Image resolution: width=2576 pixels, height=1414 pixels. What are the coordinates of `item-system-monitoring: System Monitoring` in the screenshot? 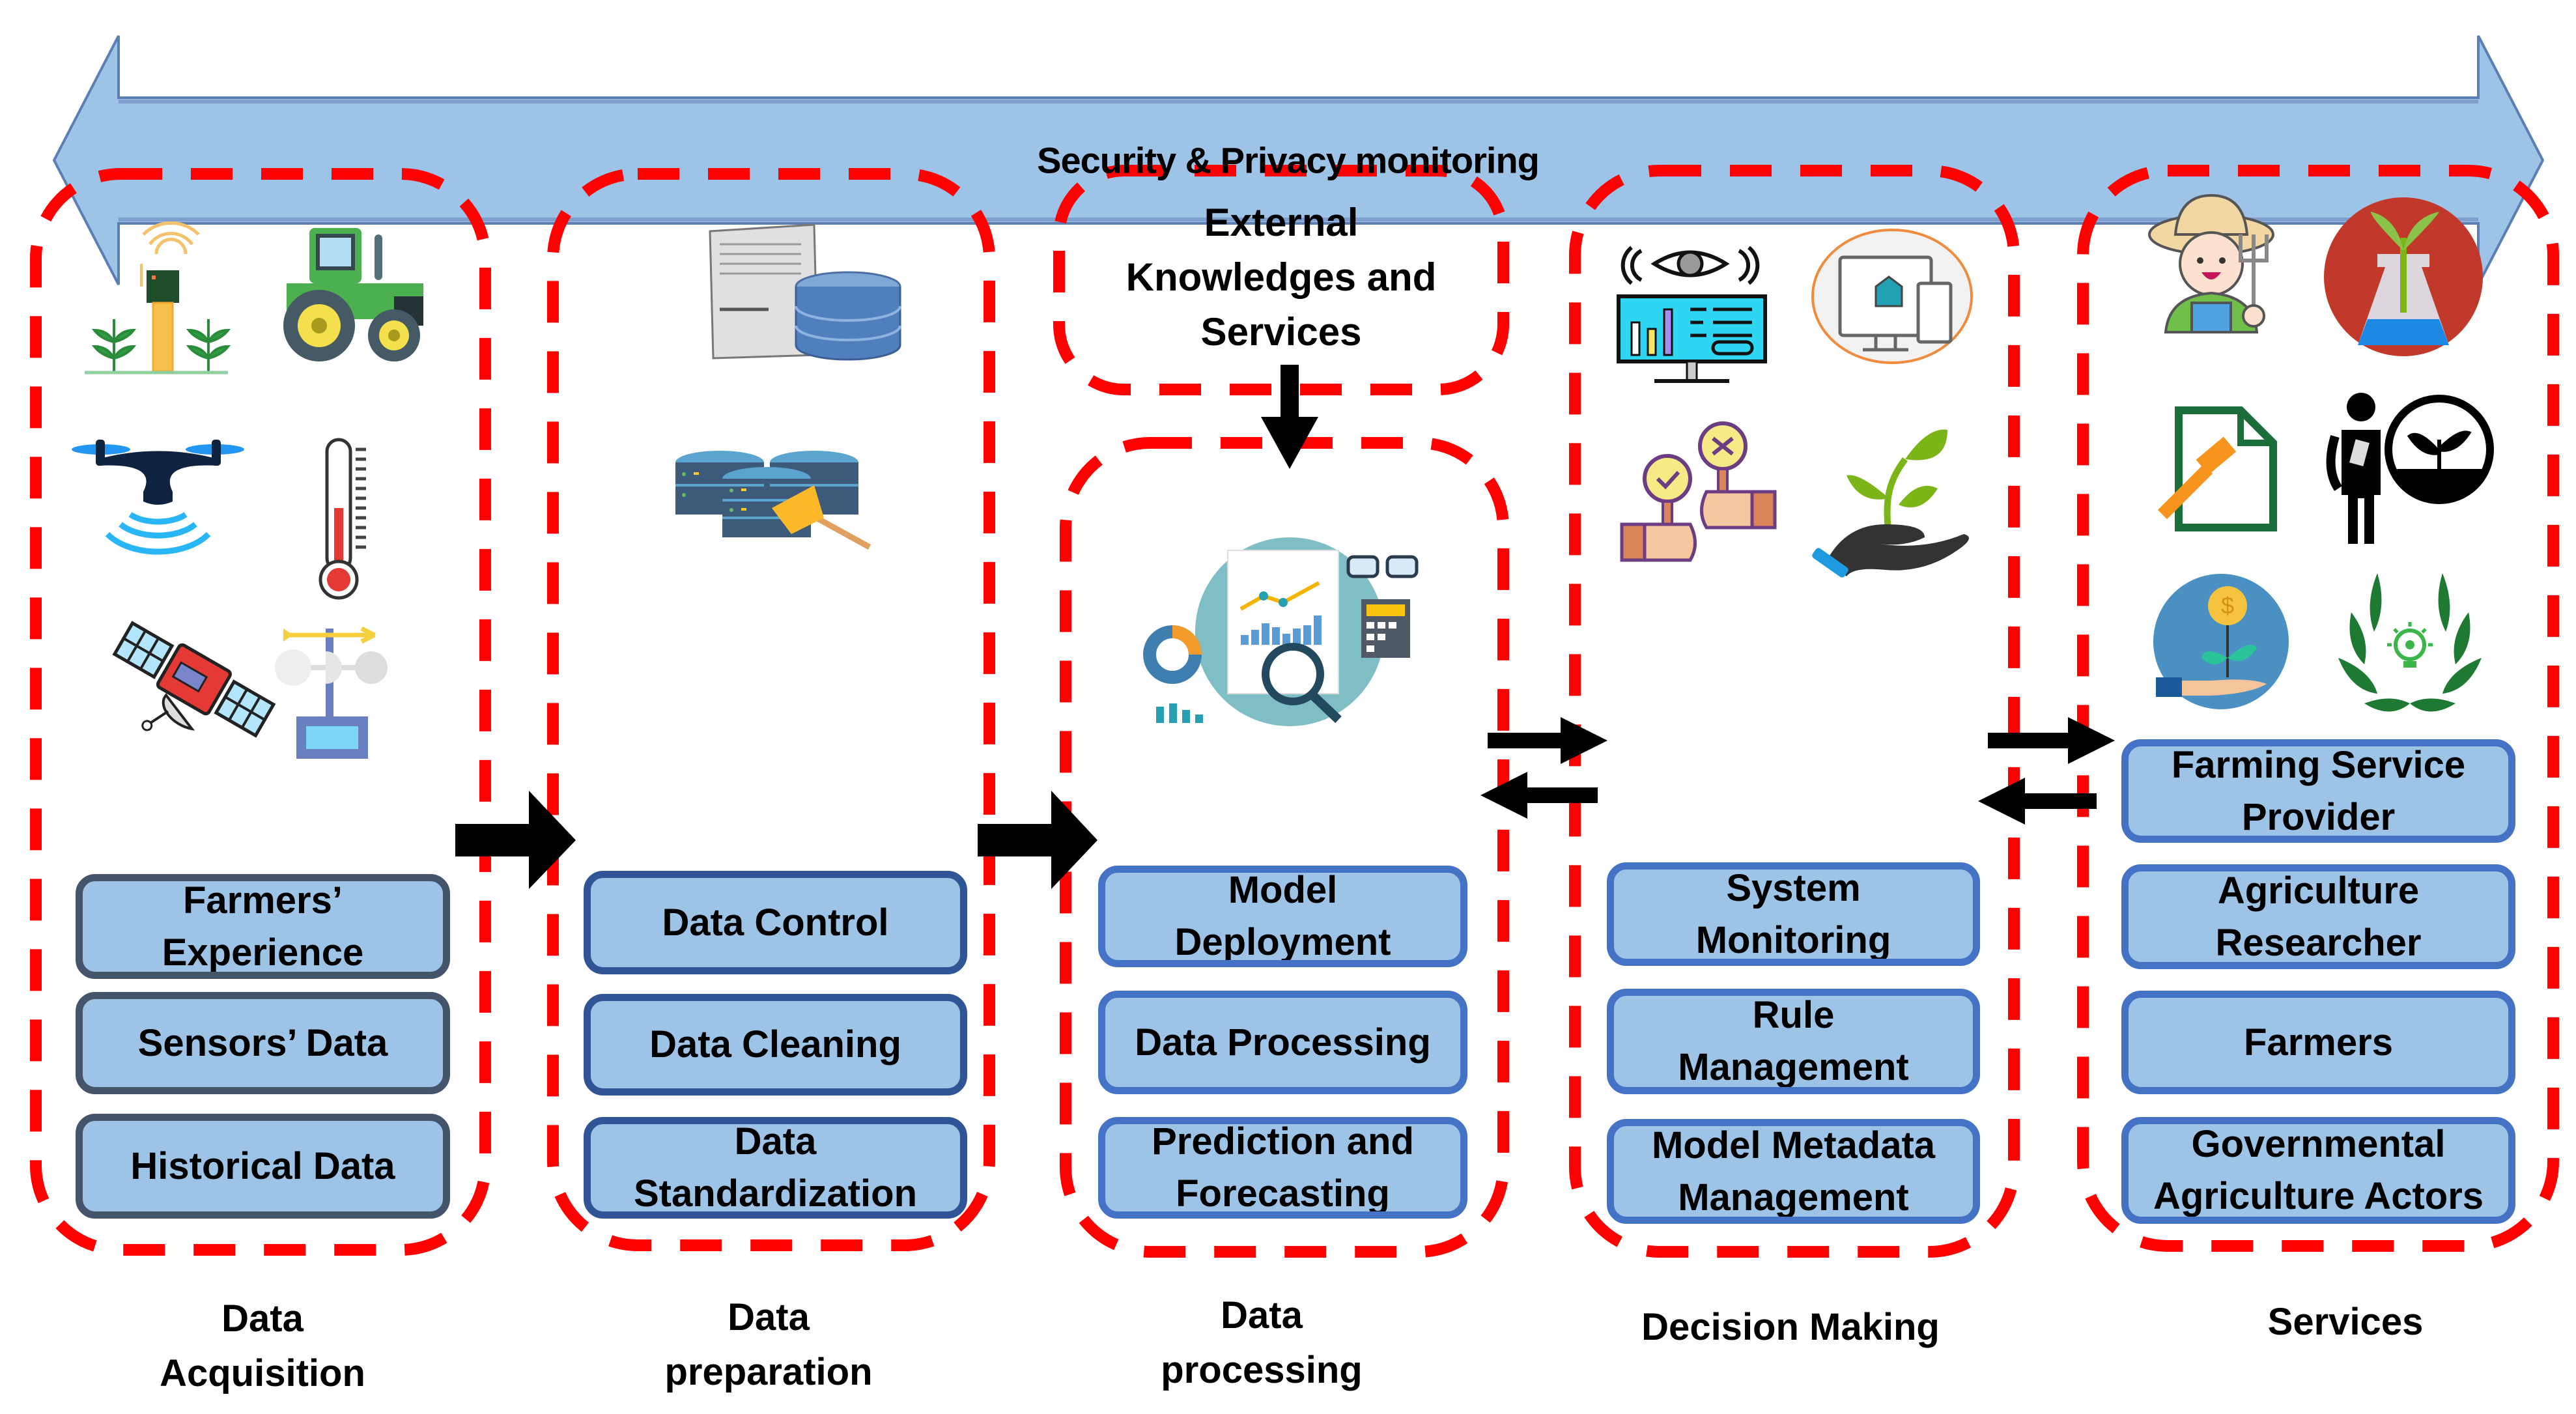 It's located at (1793, 914).